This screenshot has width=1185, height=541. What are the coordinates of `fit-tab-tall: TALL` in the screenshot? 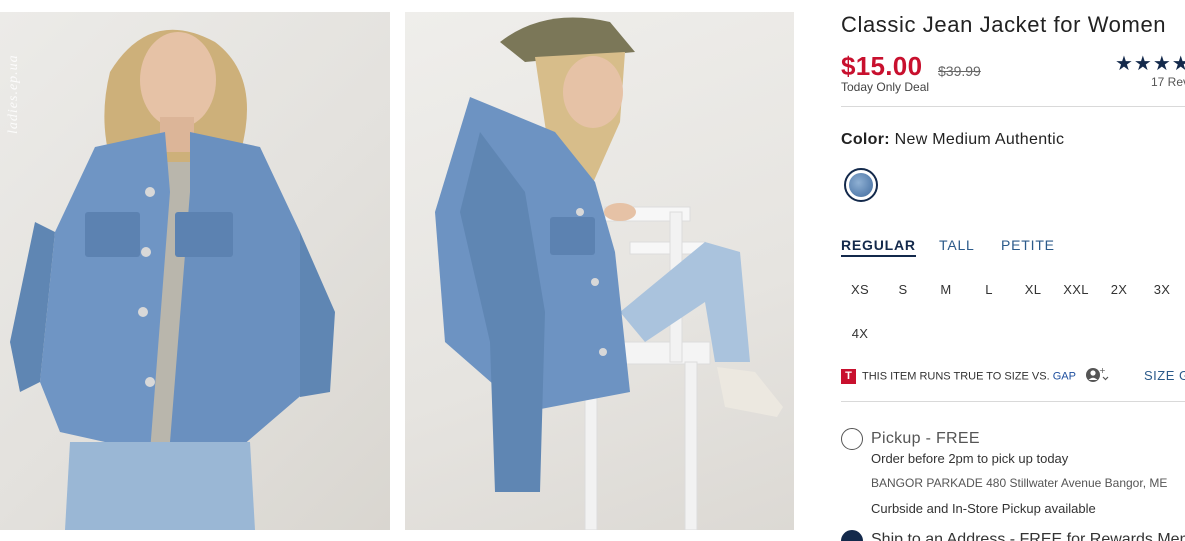 It's located at (957, 245).